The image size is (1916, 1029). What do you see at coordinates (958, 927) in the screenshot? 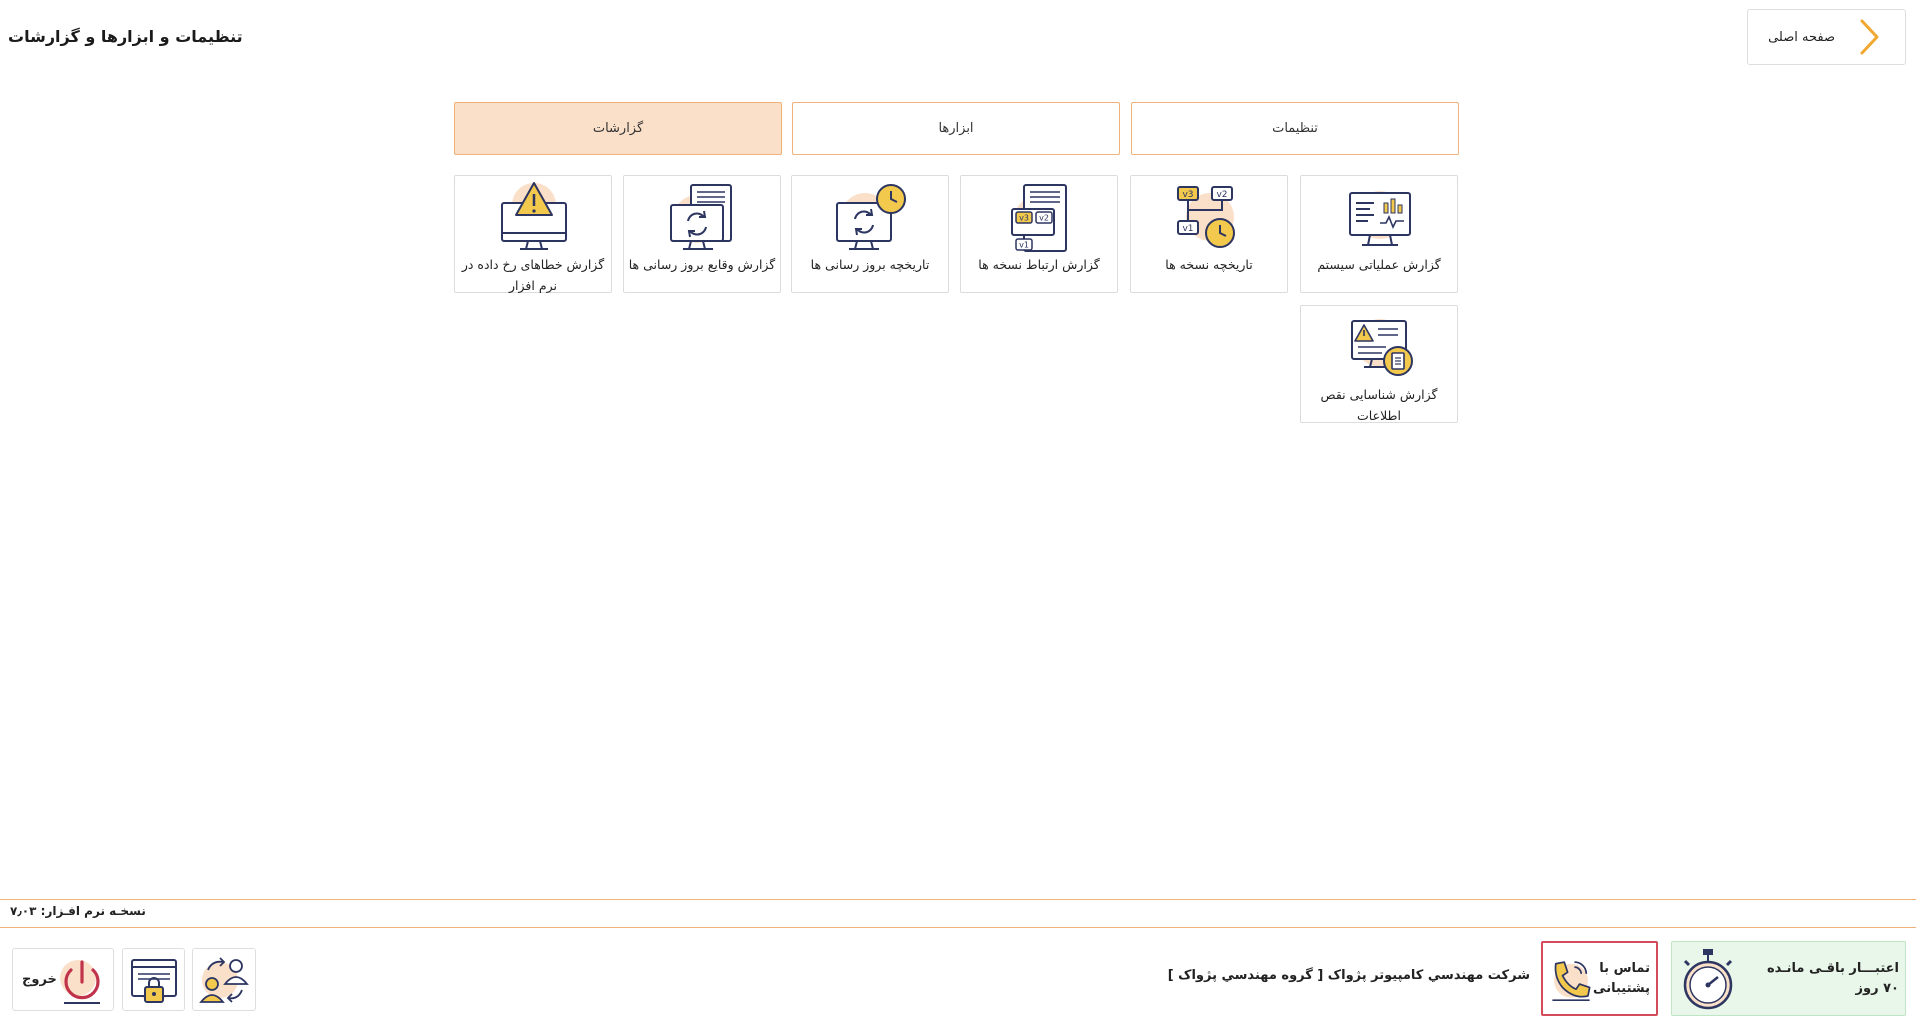
I see `footer-divider-bottom` at bounding box center [958, 927].